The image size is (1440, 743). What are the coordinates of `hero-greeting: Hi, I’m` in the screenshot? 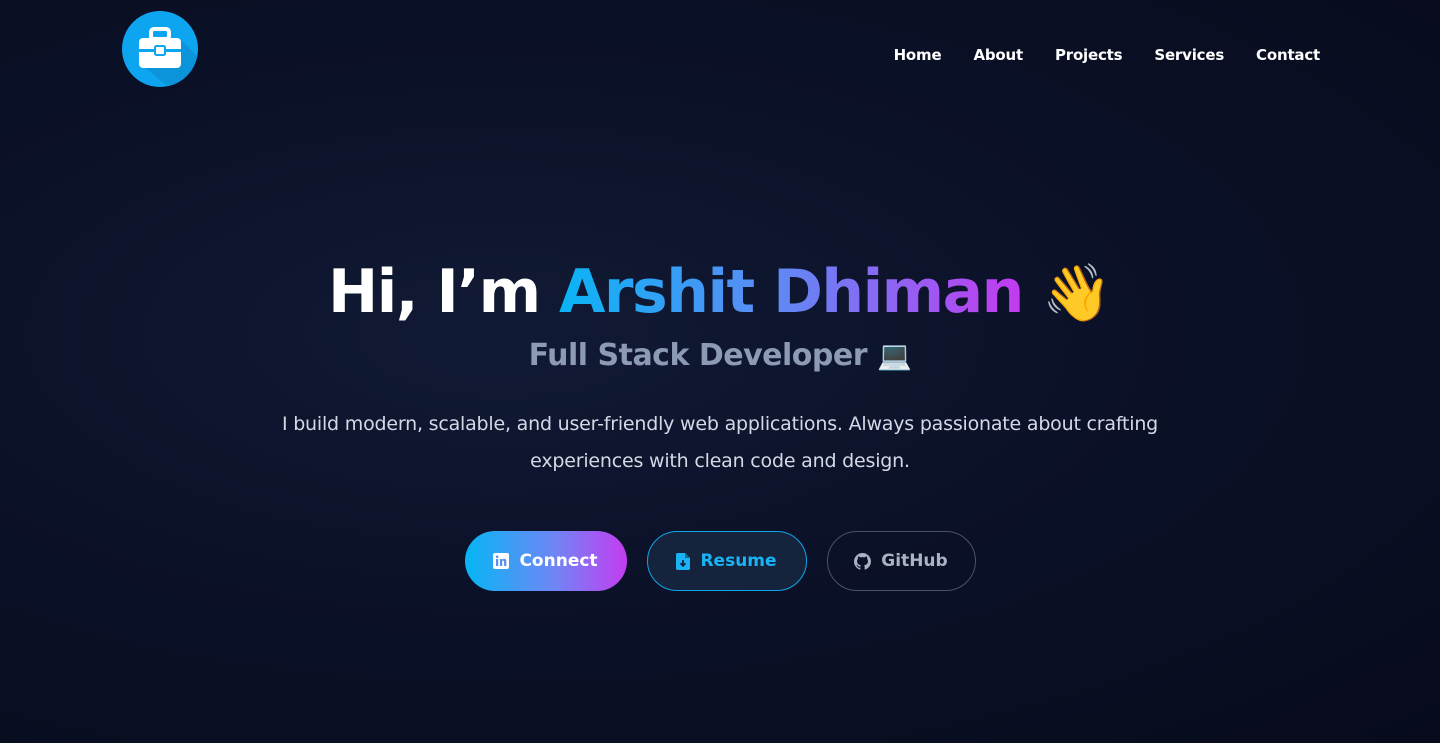 It's located at (434, 292).